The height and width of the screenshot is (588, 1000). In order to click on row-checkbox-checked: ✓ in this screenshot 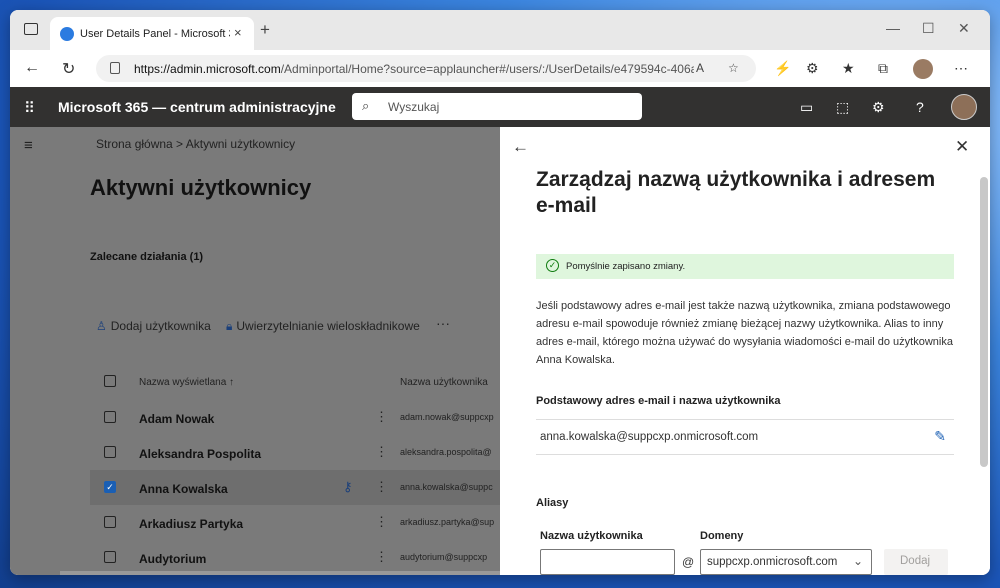, I will do `click(110, 487)`.